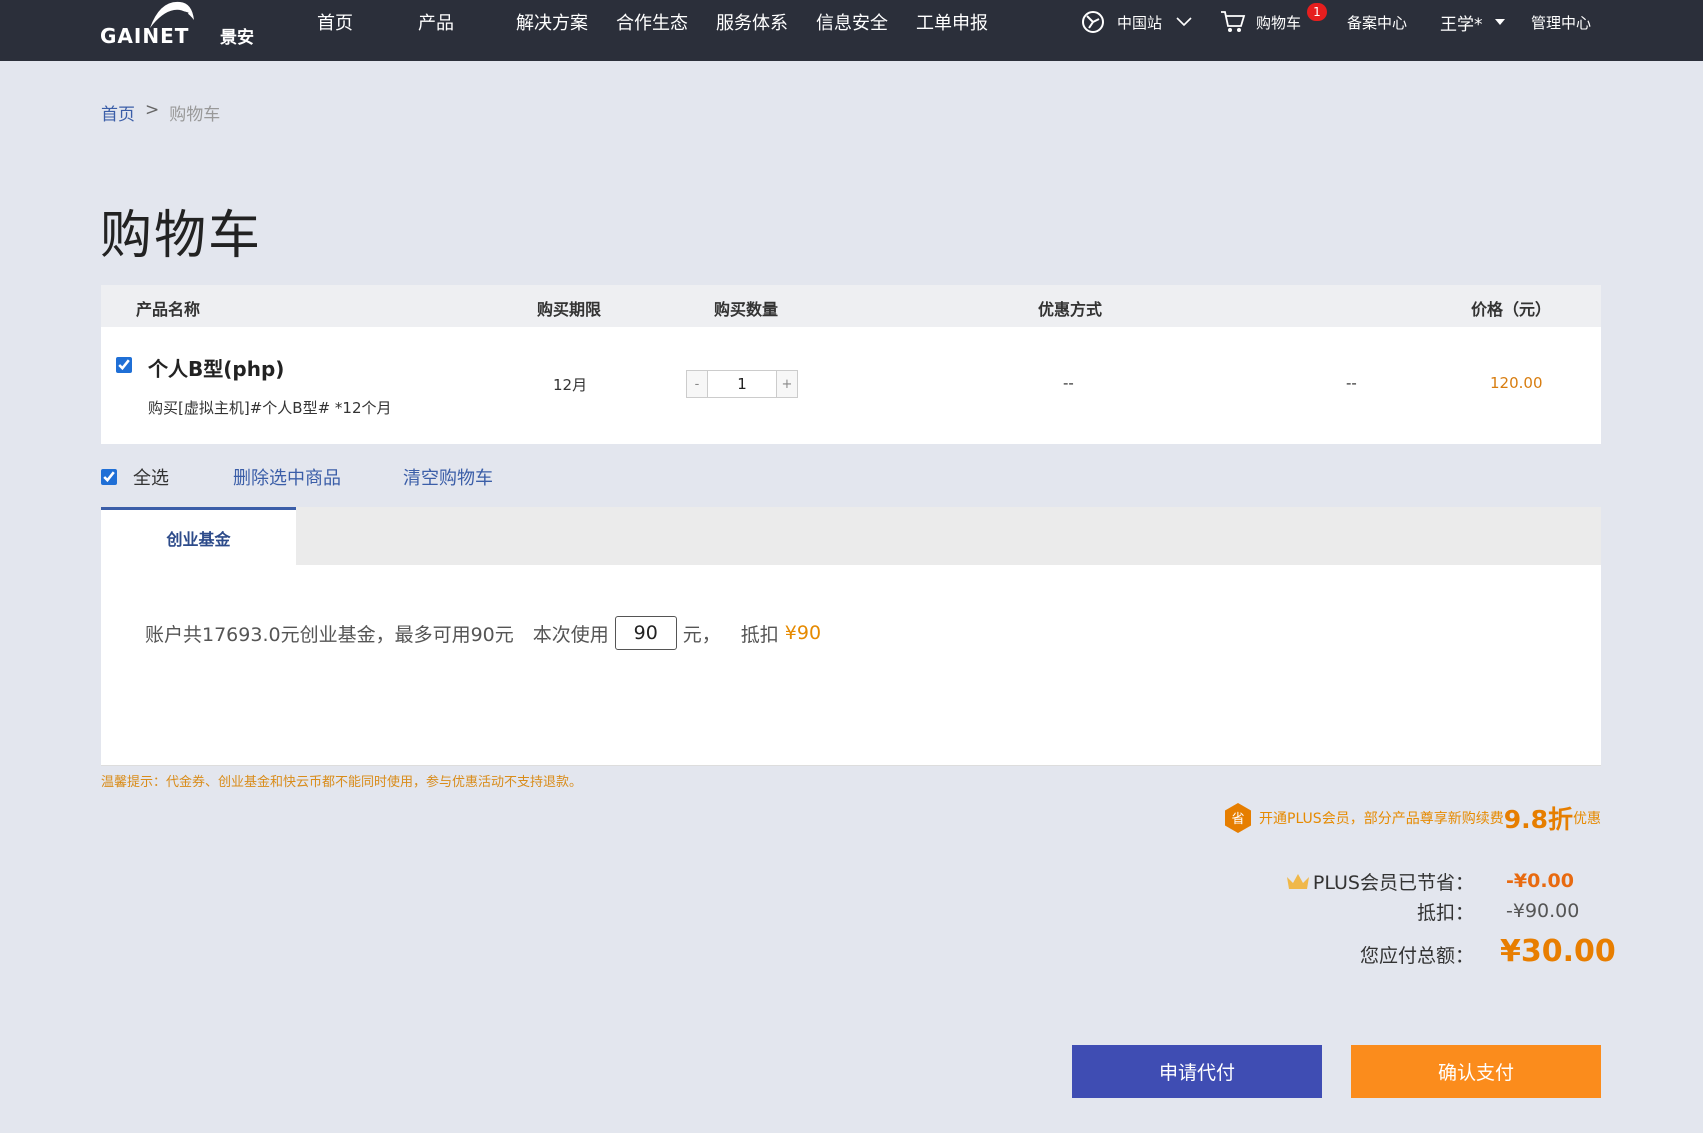 This screenshot has height=1133, width=1703. Describe the element at coordinates (570, 385) in the screenshot. I see `product-period: 12月` at that location.